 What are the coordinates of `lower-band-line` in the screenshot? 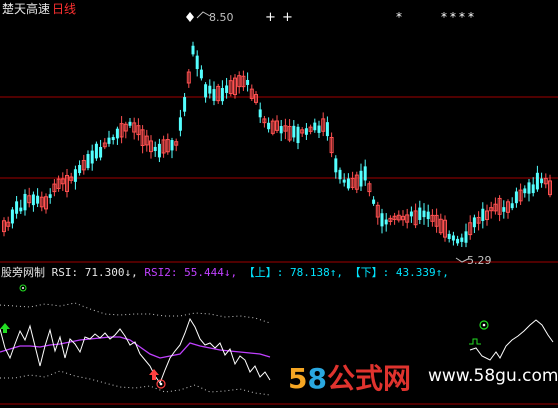 It's located at (135, 383).